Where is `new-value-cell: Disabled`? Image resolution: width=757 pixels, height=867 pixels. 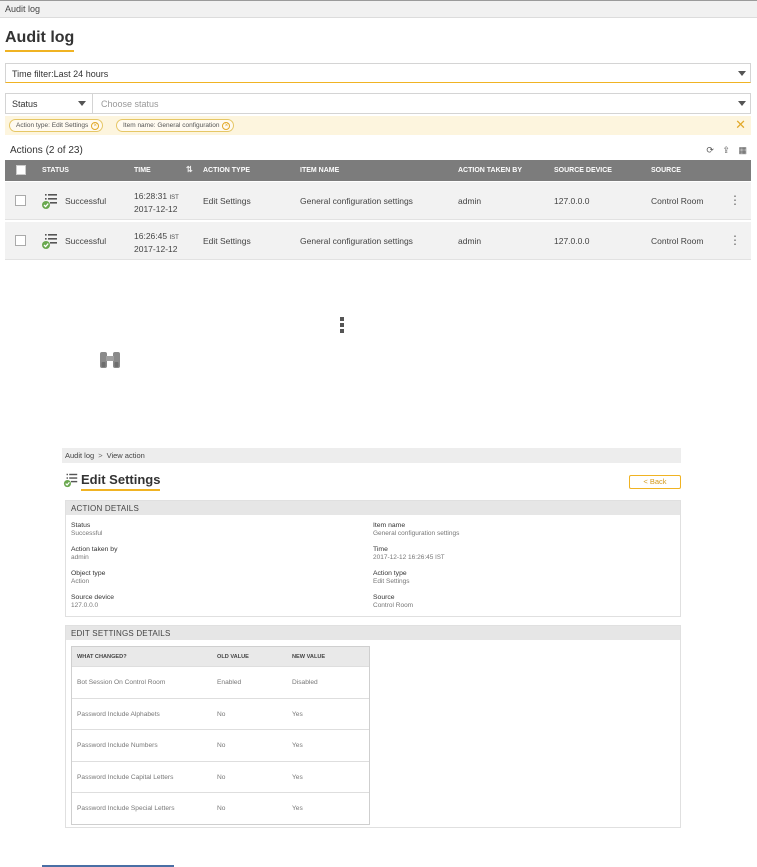 new-value-cell: Disabled is located at coordinates (305, 682).